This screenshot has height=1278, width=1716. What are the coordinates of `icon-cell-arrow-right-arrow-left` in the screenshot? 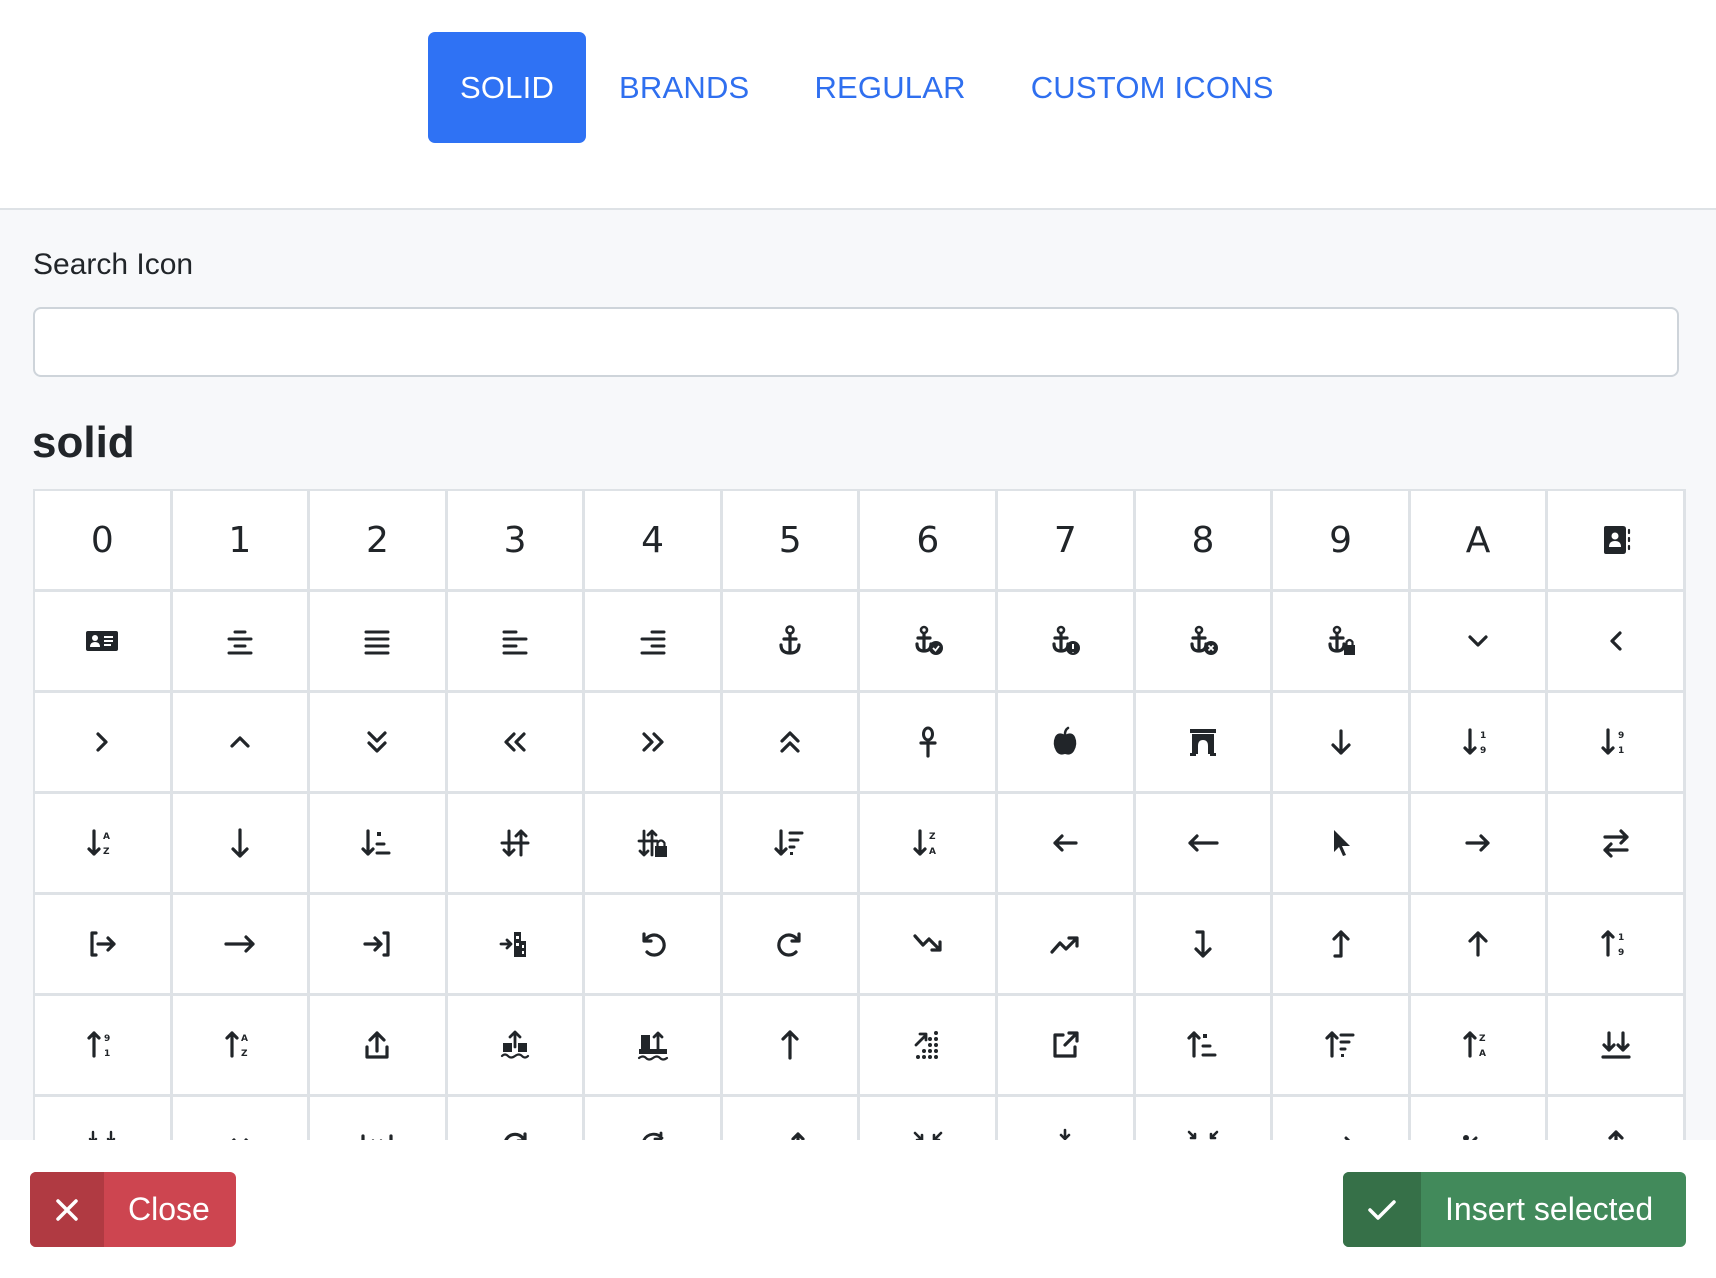 It's located at (1617, 844).